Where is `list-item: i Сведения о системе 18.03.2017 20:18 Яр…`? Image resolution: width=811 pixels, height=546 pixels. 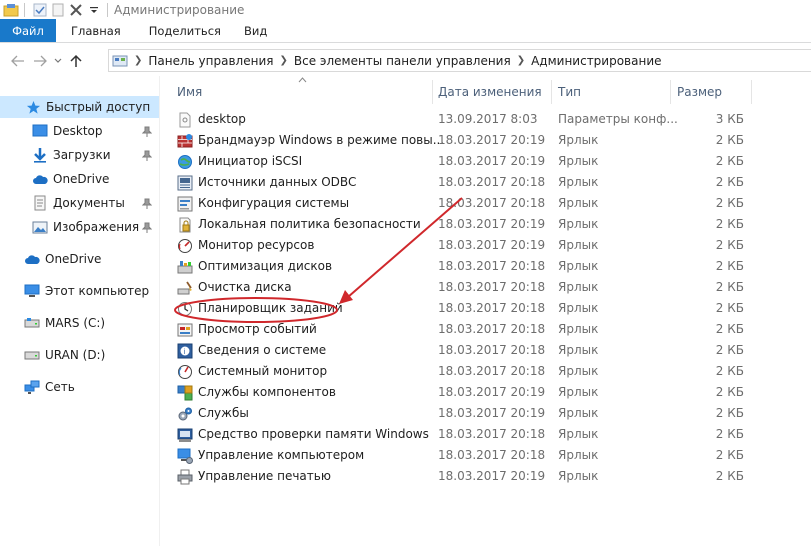 list-item: i Сведения о системе 18.03.2017 20:18 Яр… is located at coordinates (485, 350).